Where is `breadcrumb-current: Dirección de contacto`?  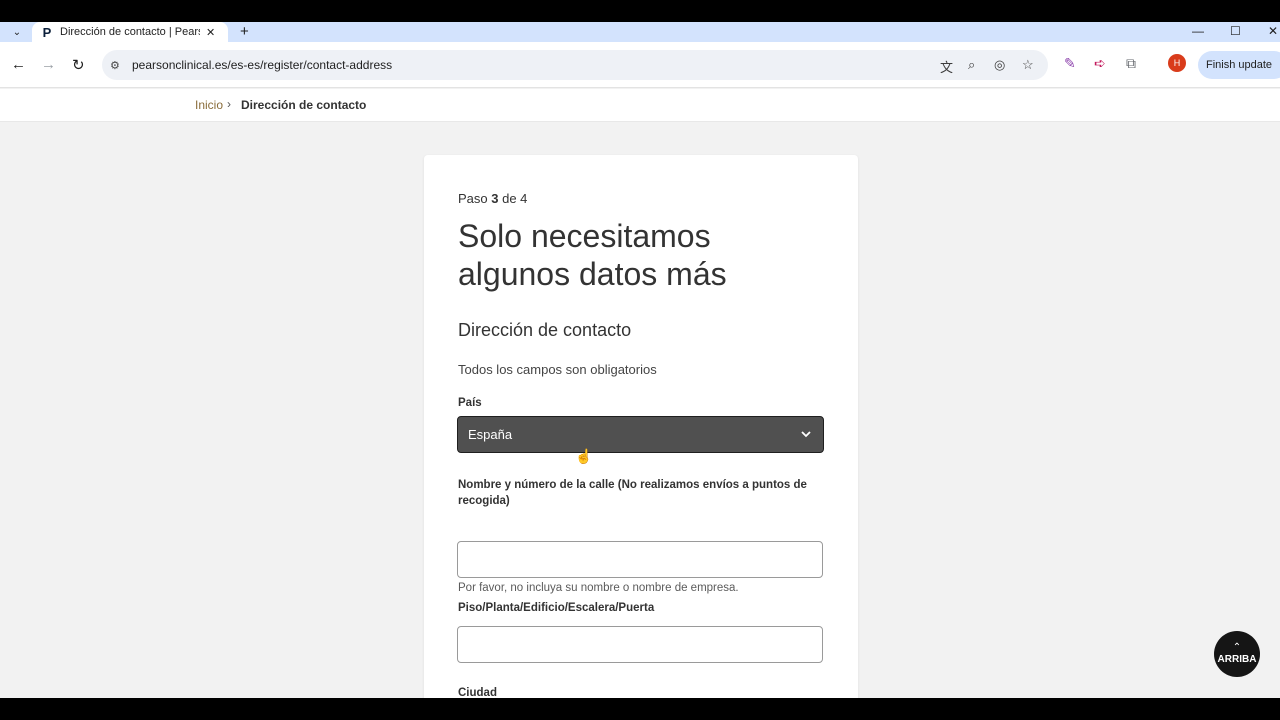
breadcrumb-current: Dirección de contacto is located at coordinates (304, 105).